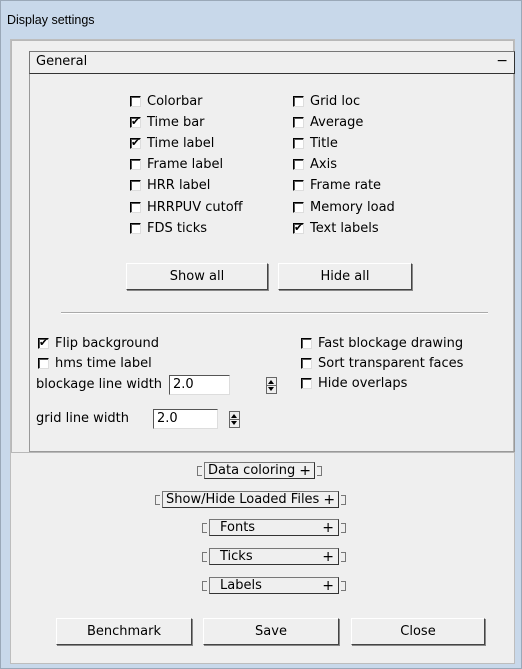  I want to click on separator, so click(274, 313).